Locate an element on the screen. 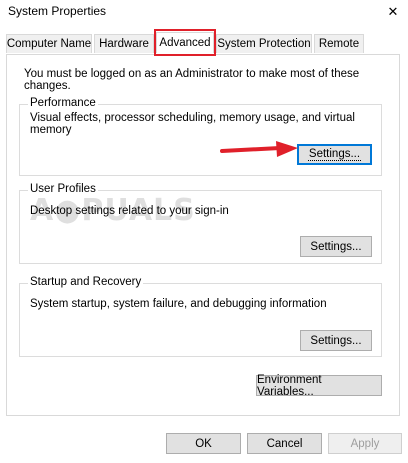 The image size is (408, 463). close-button: ✕ is located at coordinates (393, 12).